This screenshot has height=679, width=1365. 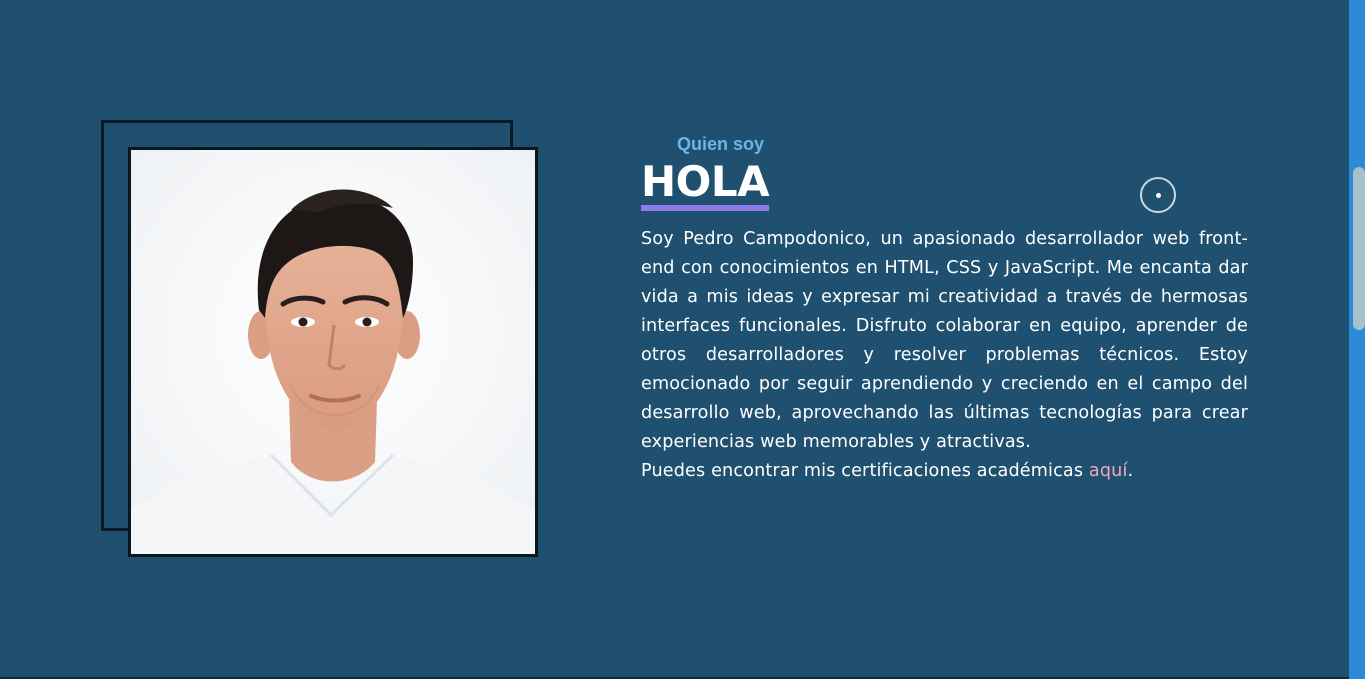 I want to click on scrollbar-thumb, so click(x=1359, y=248).